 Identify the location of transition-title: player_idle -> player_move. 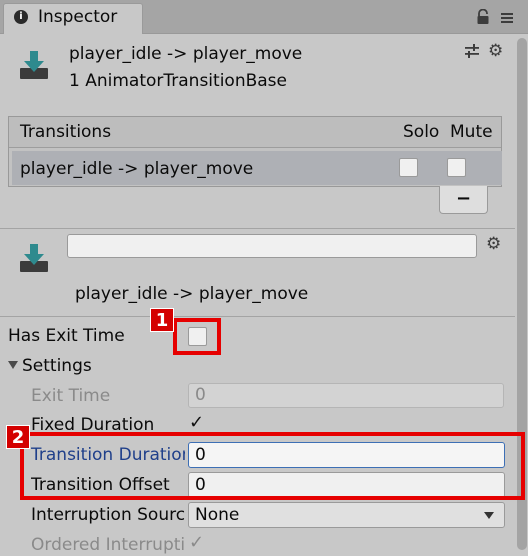
(186, 54).